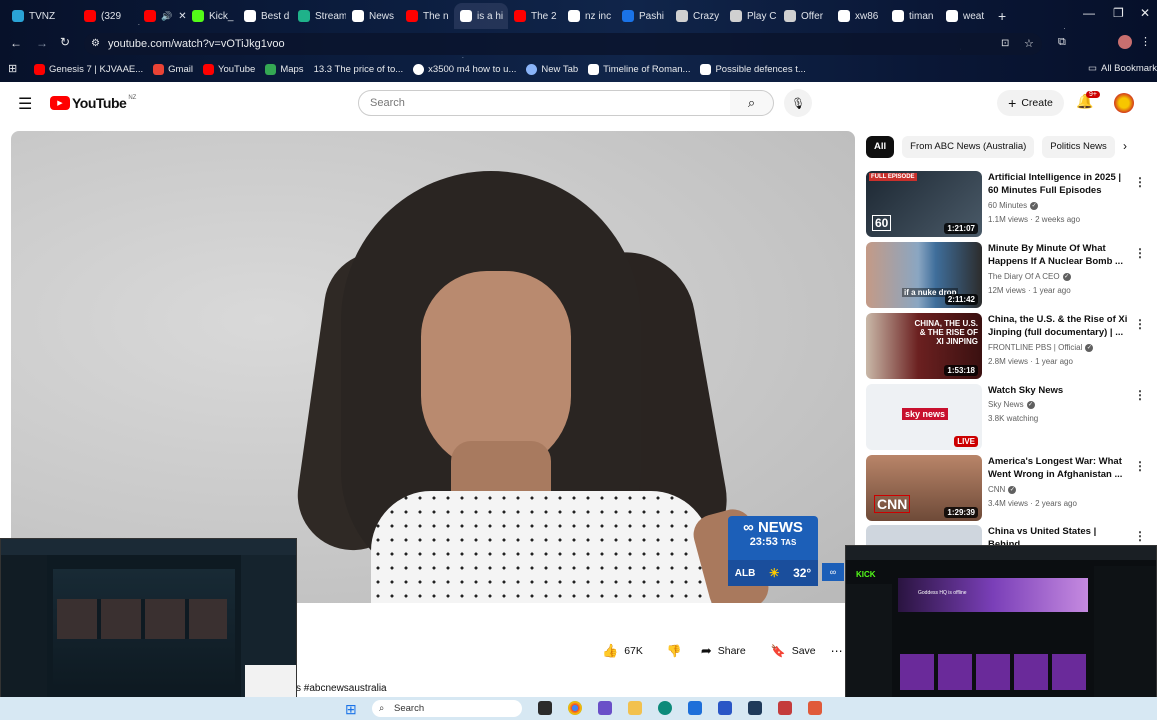  What do you see at coordinates (319, 16) in the screenshot?
I see `browser-tab: Stream` at bounding box center [319, 16].